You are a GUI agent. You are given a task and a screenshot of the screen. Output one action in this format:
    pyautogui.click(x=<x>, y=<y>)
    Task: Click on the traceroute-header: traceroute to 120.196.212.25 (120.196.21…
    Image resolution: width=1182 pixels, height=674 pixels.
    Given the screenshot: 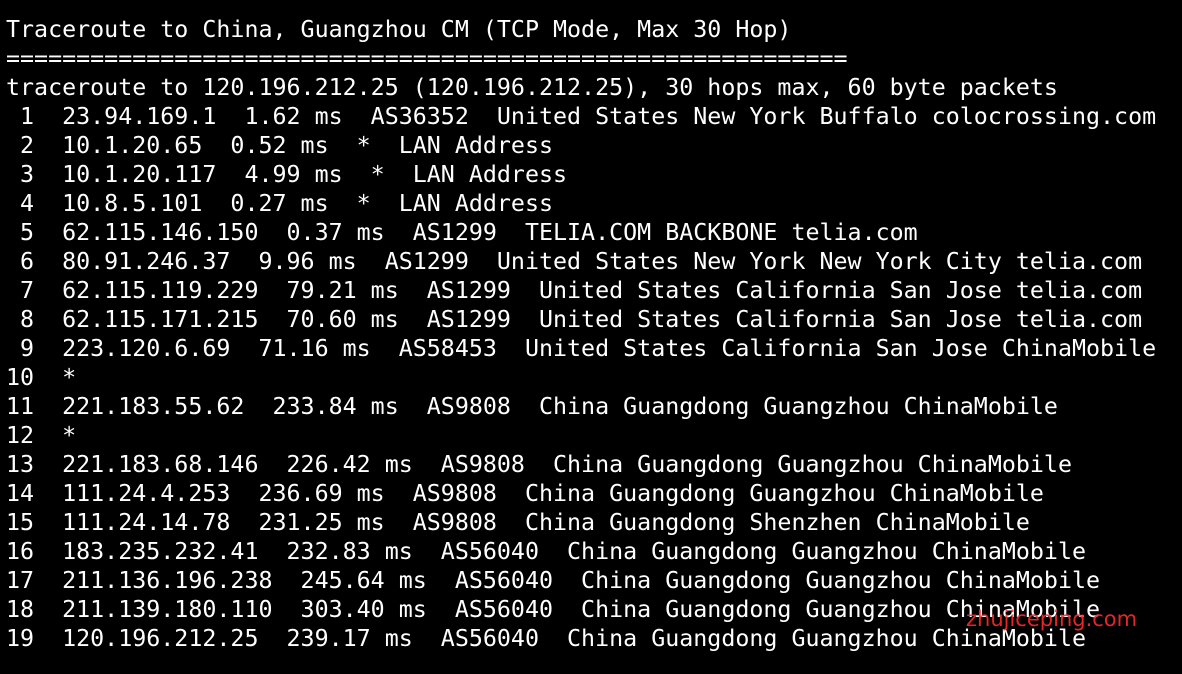 What is the action you would take?
    pyautogui.click(x=532, y=87)
    